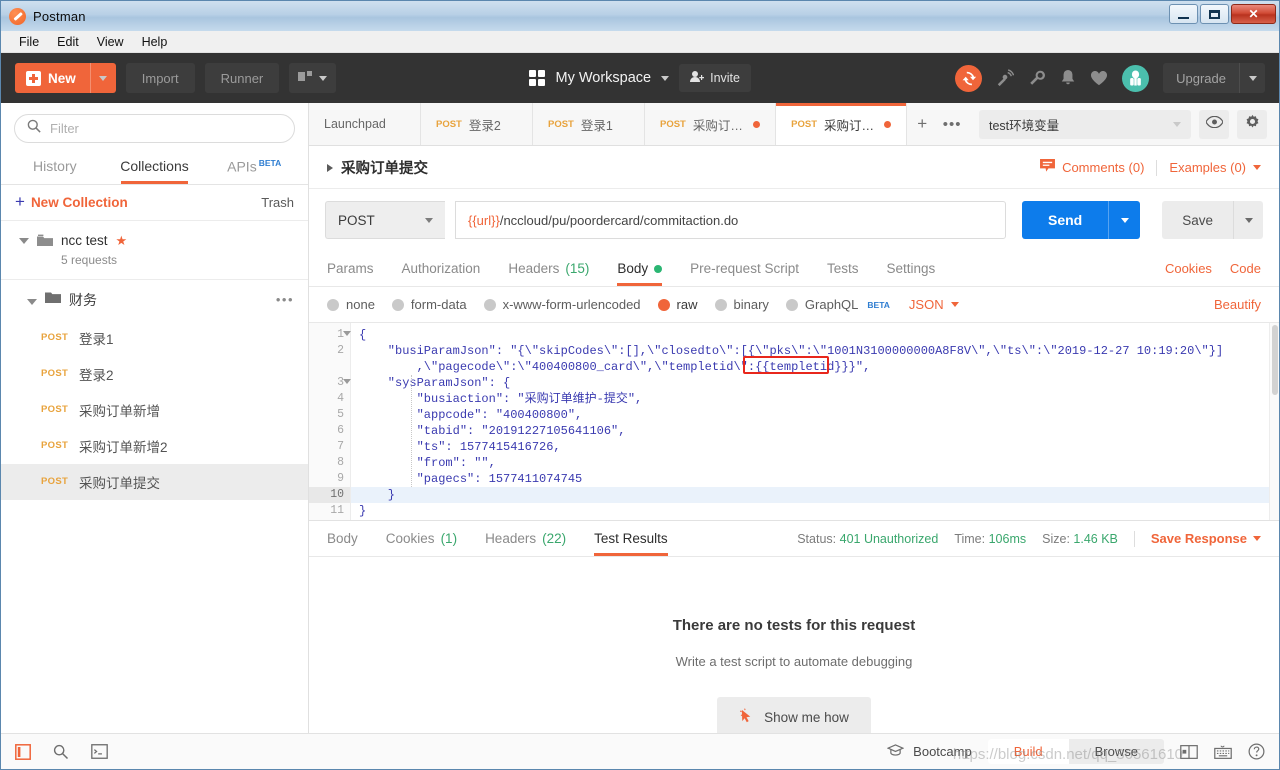  Describe the element at coordinates (365, 124) in the screenshot. I see `tab-launchpad: Launchpad` at that location.